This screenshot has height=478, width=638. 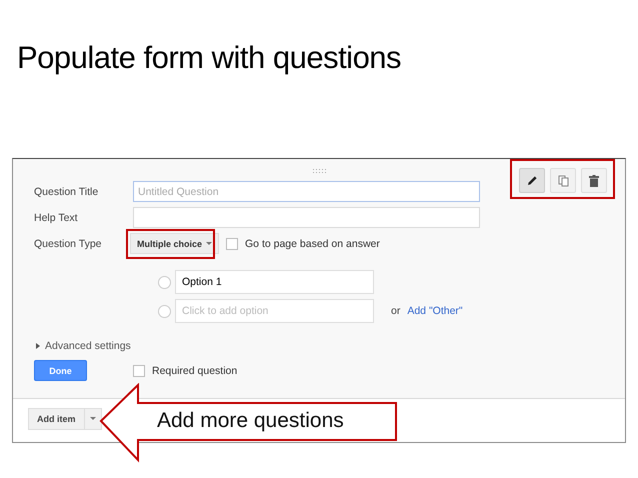 What do you see at coordinates (306, 217) in the screenshot?
I see `text-field` at bounding box center [306, 217].